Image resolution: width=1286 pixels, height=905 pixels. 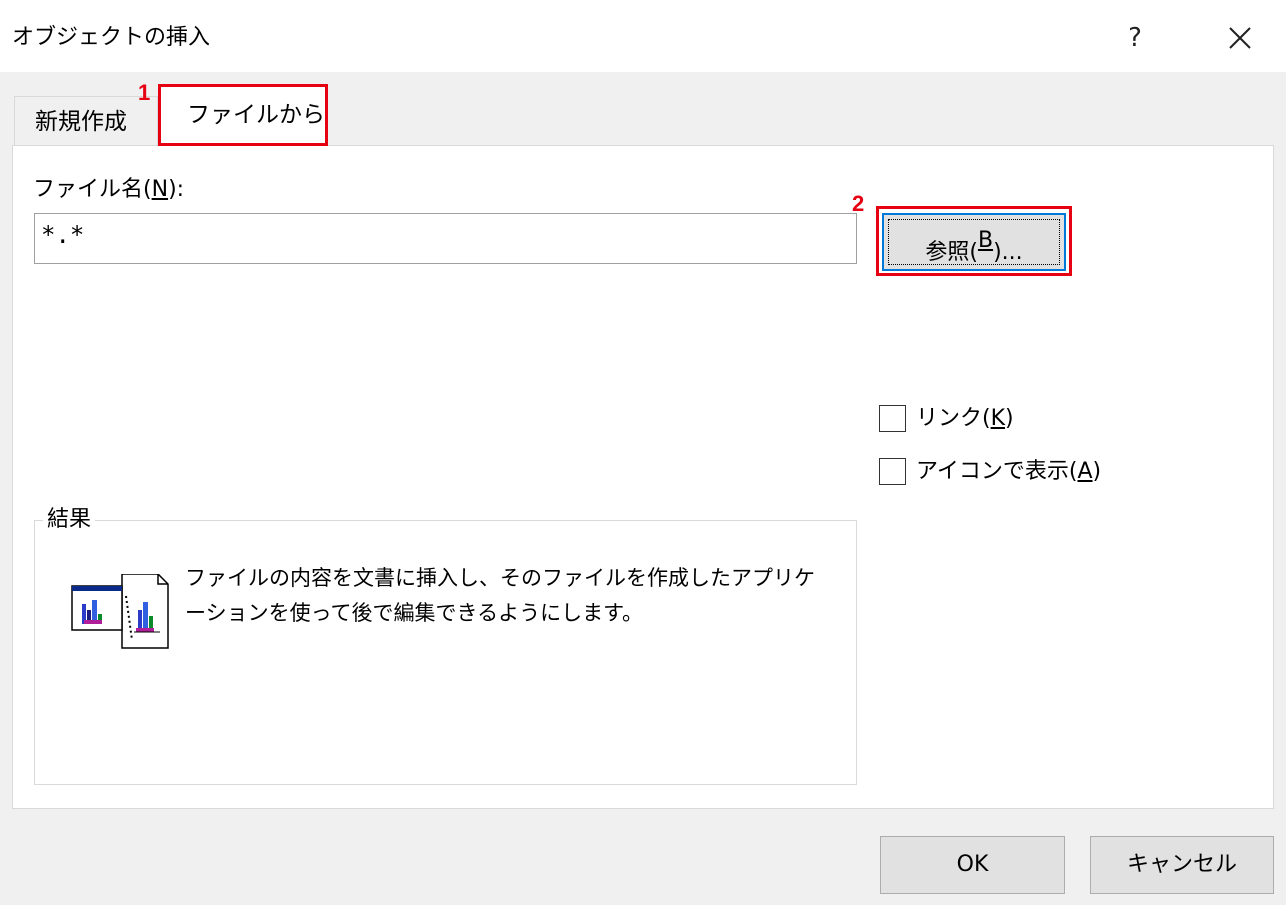 I want to click on link-label: リンク(K), so click(x=965, y=418).